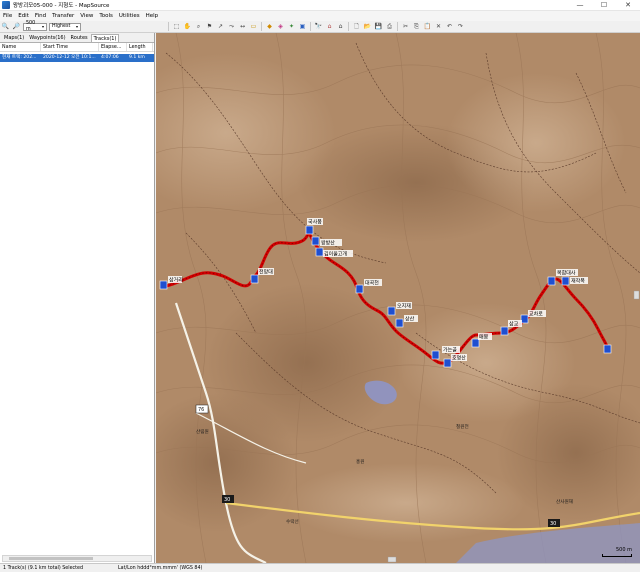 The width and height of the screenshot is (640, 572). I want to click on status-coordinate-format: Lat/Lon hddd°mm.mmm' (WGS 84), so click(160, 568).